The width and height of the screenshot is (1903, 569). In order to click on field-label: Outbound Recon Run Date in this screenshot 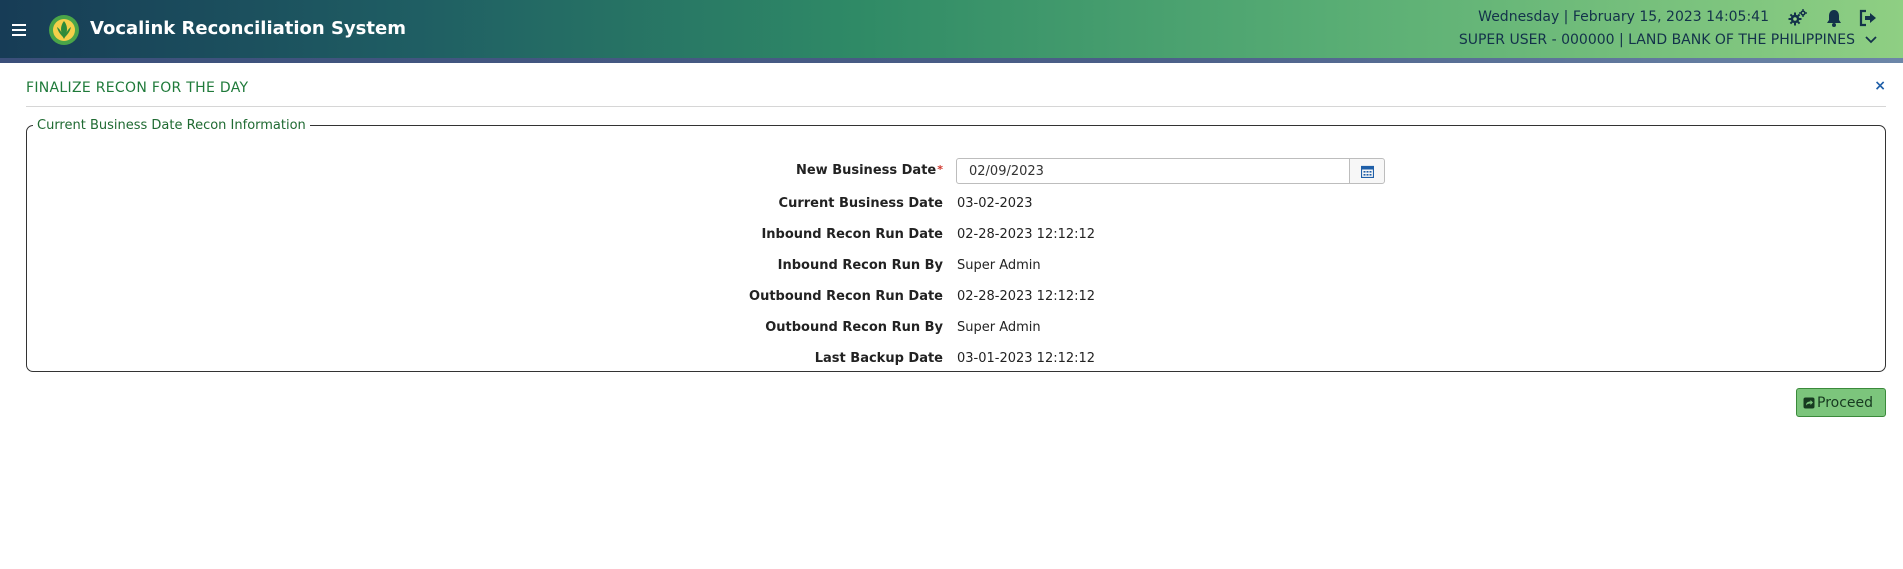, I will do `click(846, 296)`.